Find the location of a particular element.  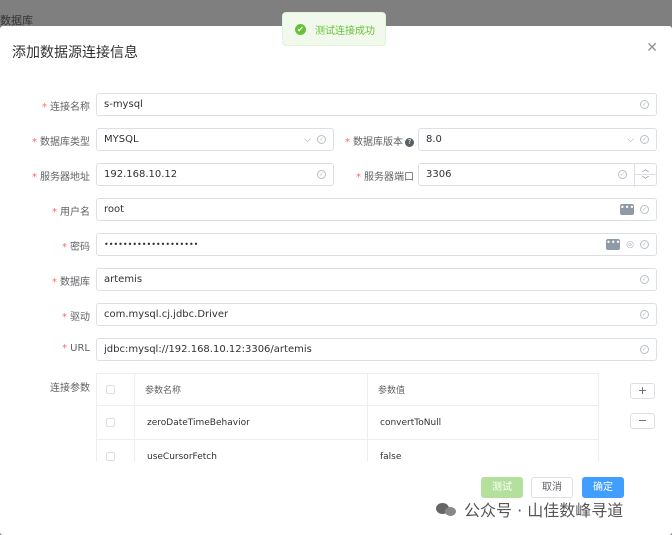

close-icon: ✕ is located at coordinates (652, 48).